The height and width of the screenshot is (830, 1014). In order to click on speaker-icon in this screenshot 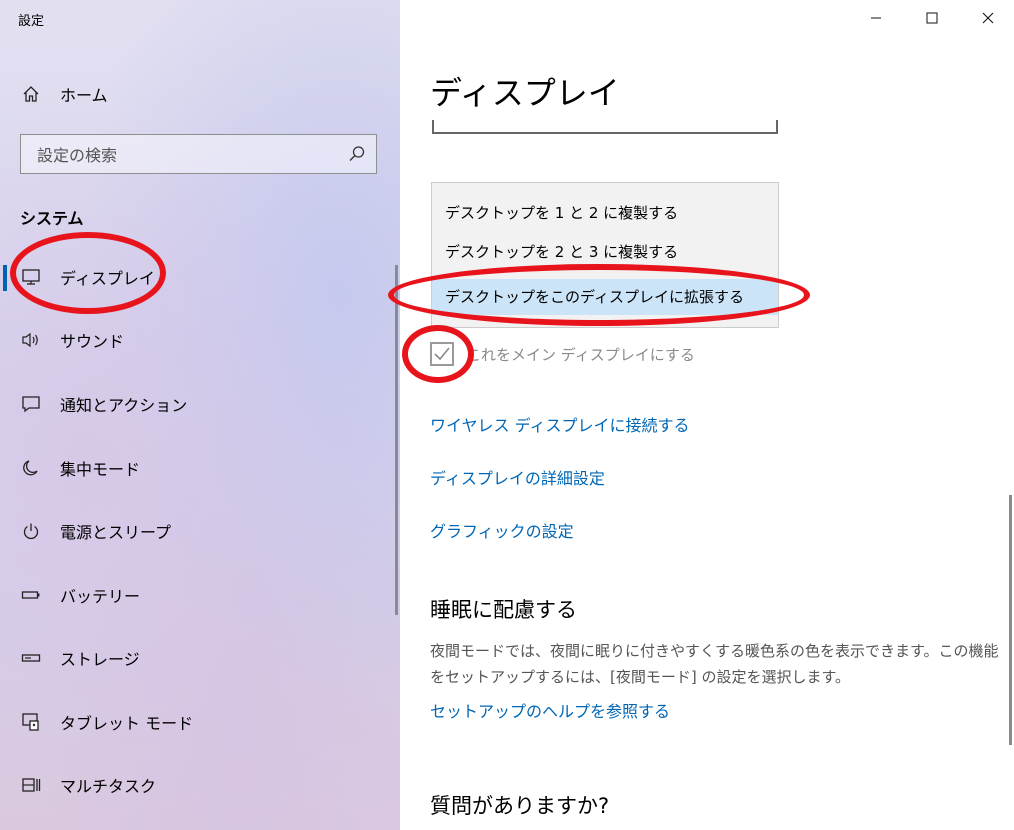, I will do `click(31, 340)`.